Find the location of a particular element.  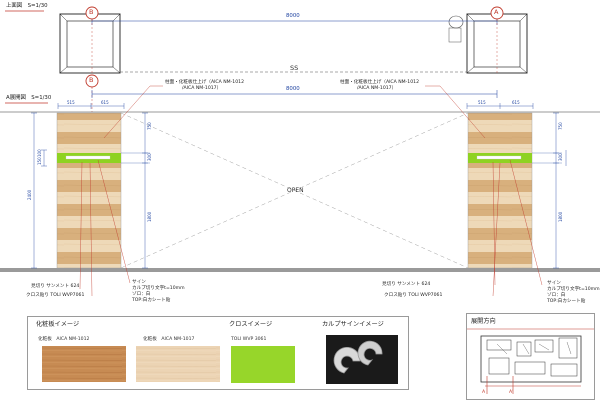

note-top-left-1: 柱面・化粧板仕上げ（AICA NM-1012 is located at coordinates (204, 82).